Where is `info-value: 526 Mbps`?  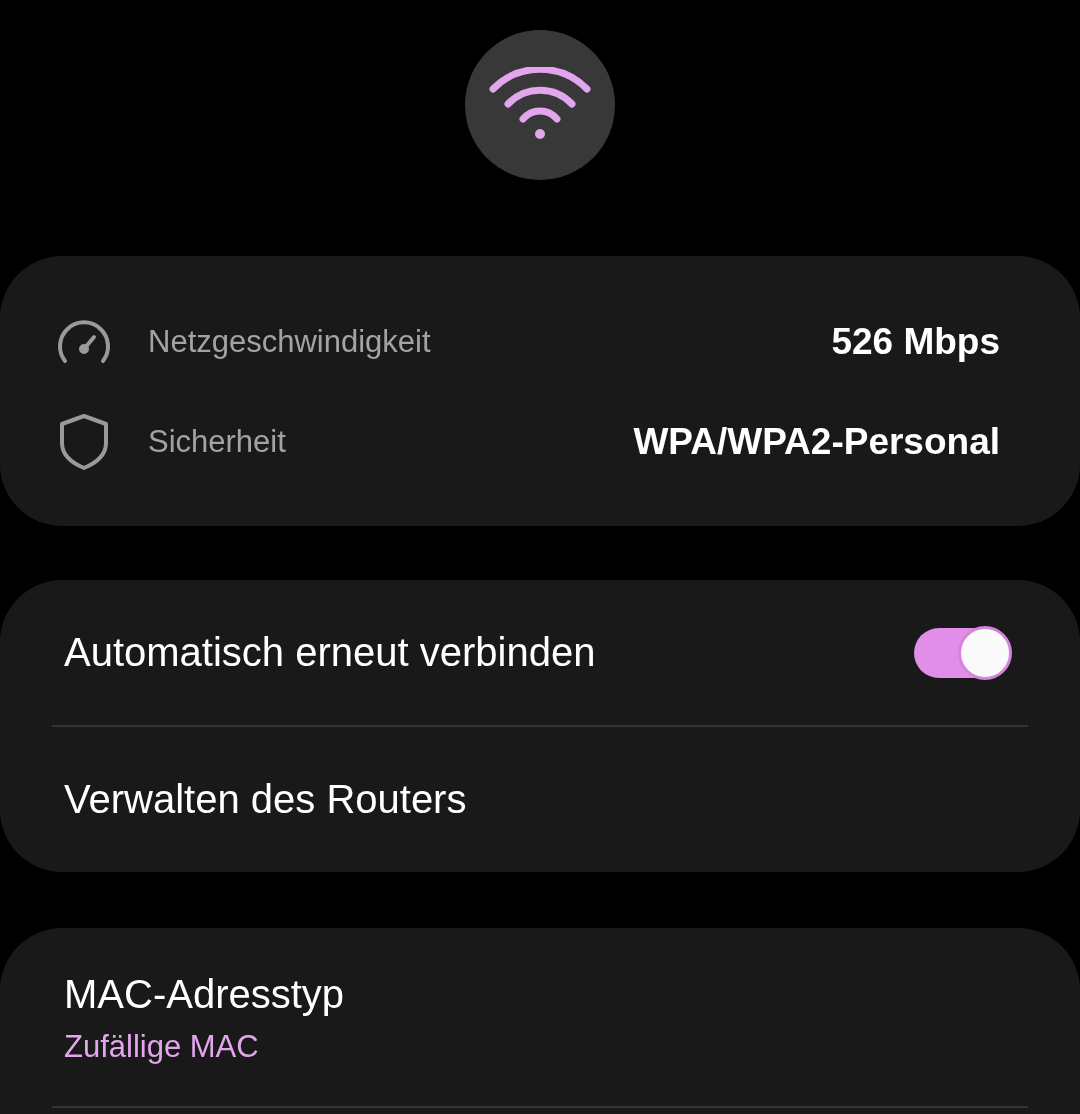
info-value: 526 Mbps is located at coordinates (915, 342).